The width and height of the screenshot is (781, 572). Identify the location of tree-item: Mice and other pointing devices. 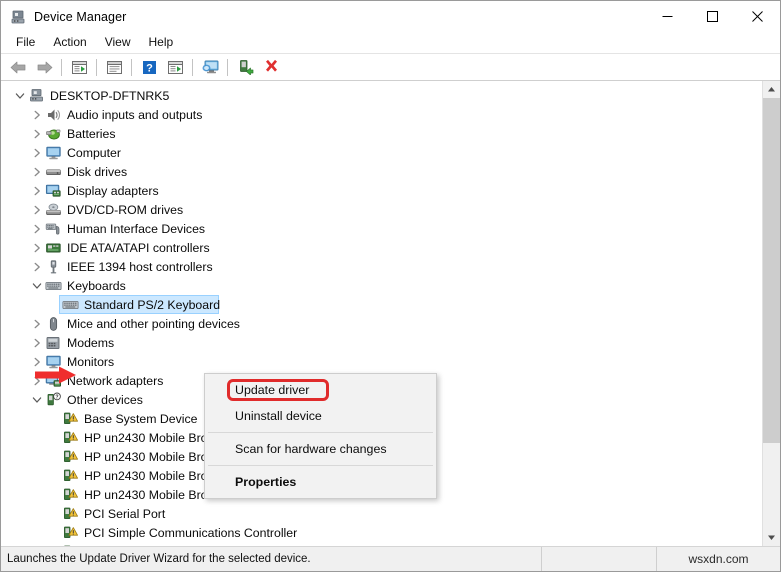
(381, 323).